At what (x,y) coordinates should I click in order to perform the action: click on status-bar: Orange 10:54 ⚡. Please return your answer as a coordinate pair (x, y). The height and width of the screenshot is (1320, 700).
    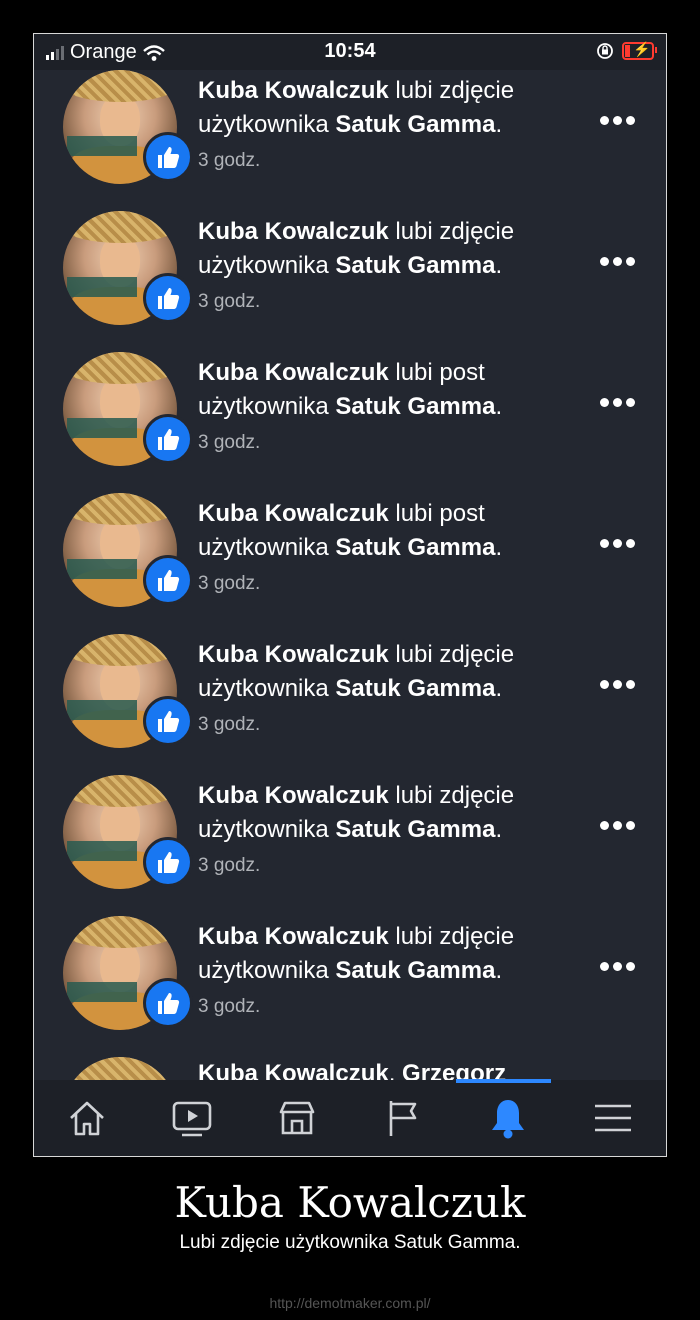
    Looking at the image, I should click on (350, 52).